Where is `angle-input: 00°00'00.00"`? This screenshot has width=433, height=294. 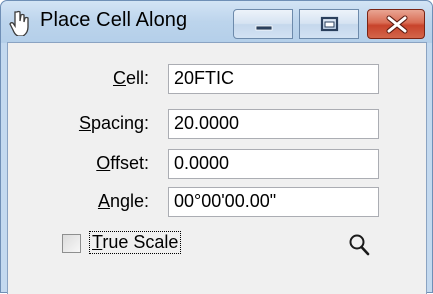
angle-input: 00°00'00.00" is located at coordinates (273, 202).